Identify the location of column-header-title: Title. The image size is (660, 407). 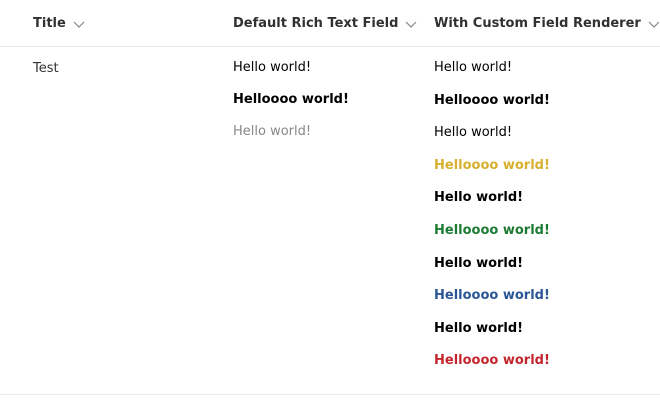
(59, 23).